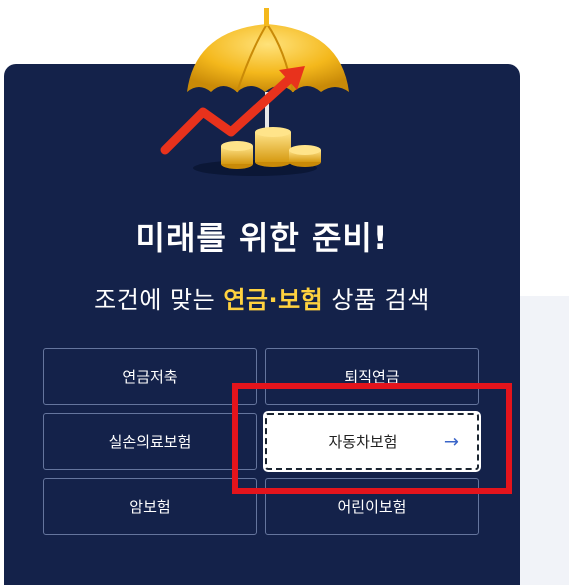 Image resolution: width=569 pixels, height=585 pixels. I want to click on medical-insurance-button: 실손의료보험, so click(150, 441).